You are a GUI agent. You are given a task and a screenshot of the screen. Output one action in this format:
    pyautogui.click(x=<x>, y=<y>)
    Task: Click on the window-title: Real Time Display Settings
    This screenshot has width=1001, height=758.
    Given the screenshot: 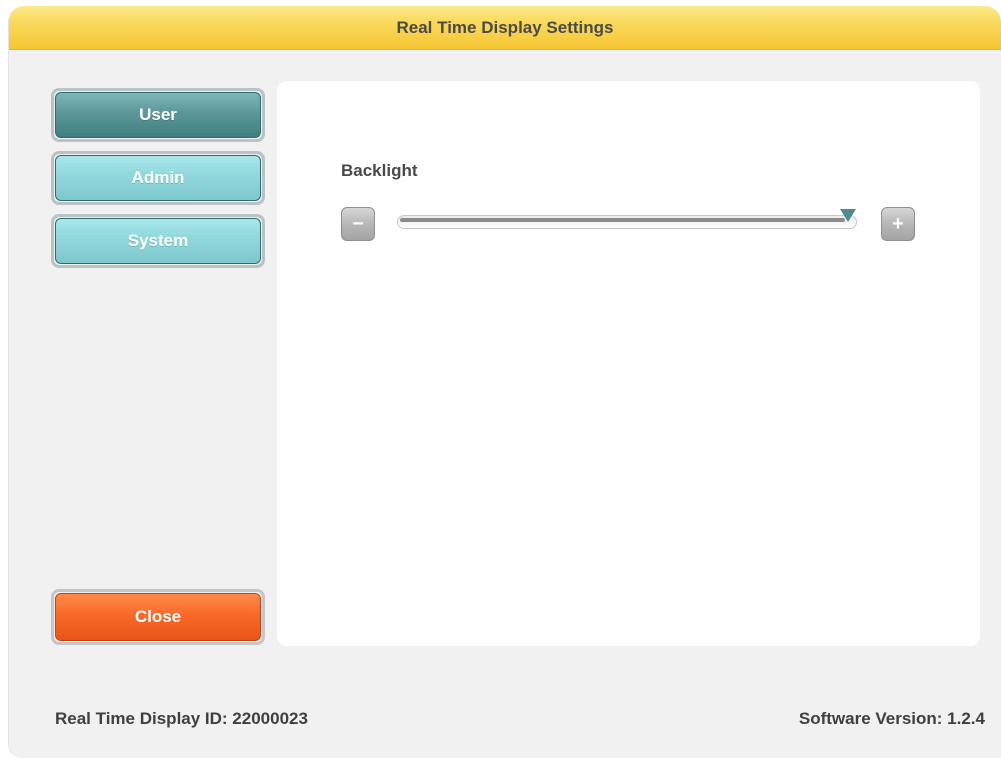 What is the action you would take?
    pyautogui.click(x=505, y=27)
    